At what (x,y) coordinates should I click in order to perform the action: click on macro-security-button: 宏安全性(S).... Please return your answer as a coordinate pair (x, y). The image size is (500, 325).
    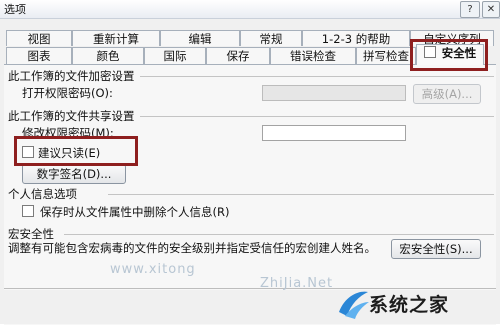
    Looking at the image, I should click on (436, 249).